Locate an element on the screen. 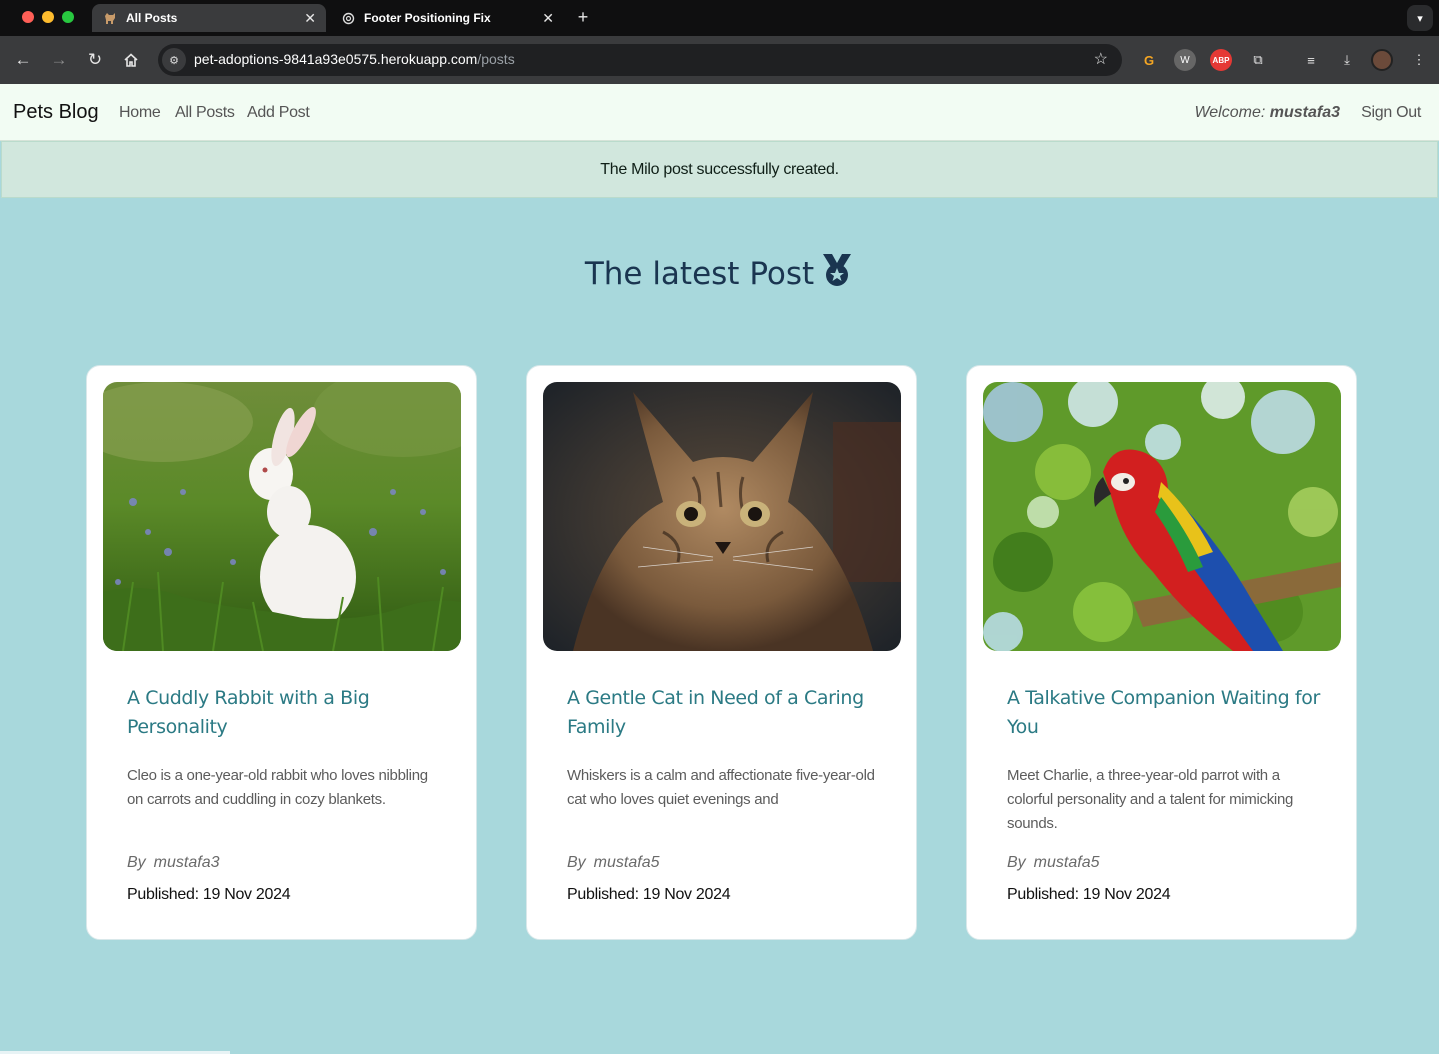 The image size is (1439, 1054). url-path: /posts is located at coordinates (496, 59).